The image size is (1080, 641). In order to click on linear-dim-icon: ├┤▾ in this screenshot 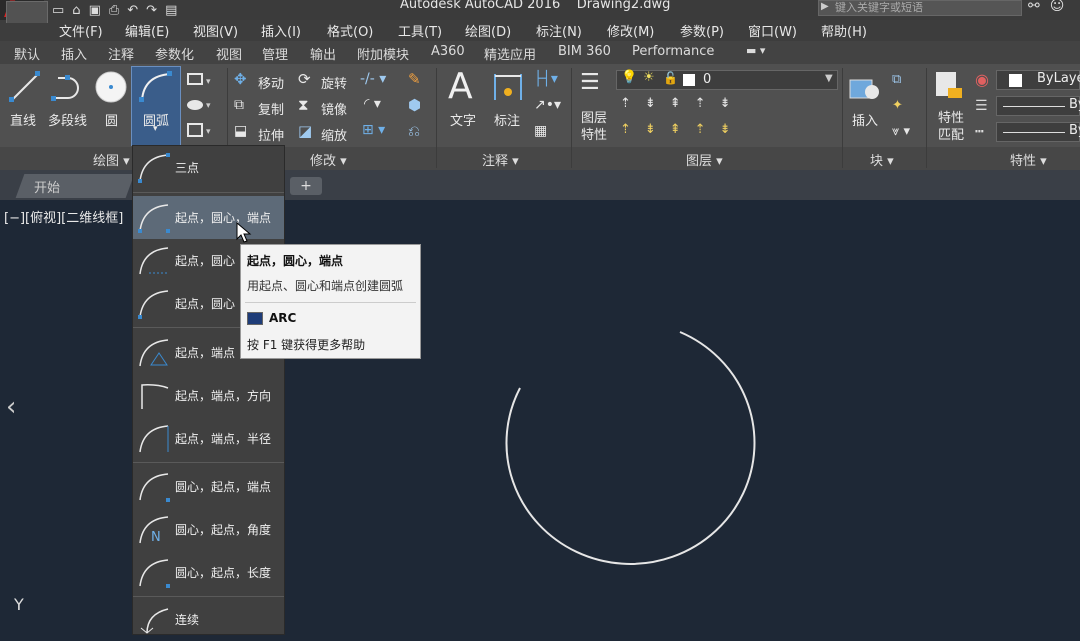, I will do `click(546, 79)`.